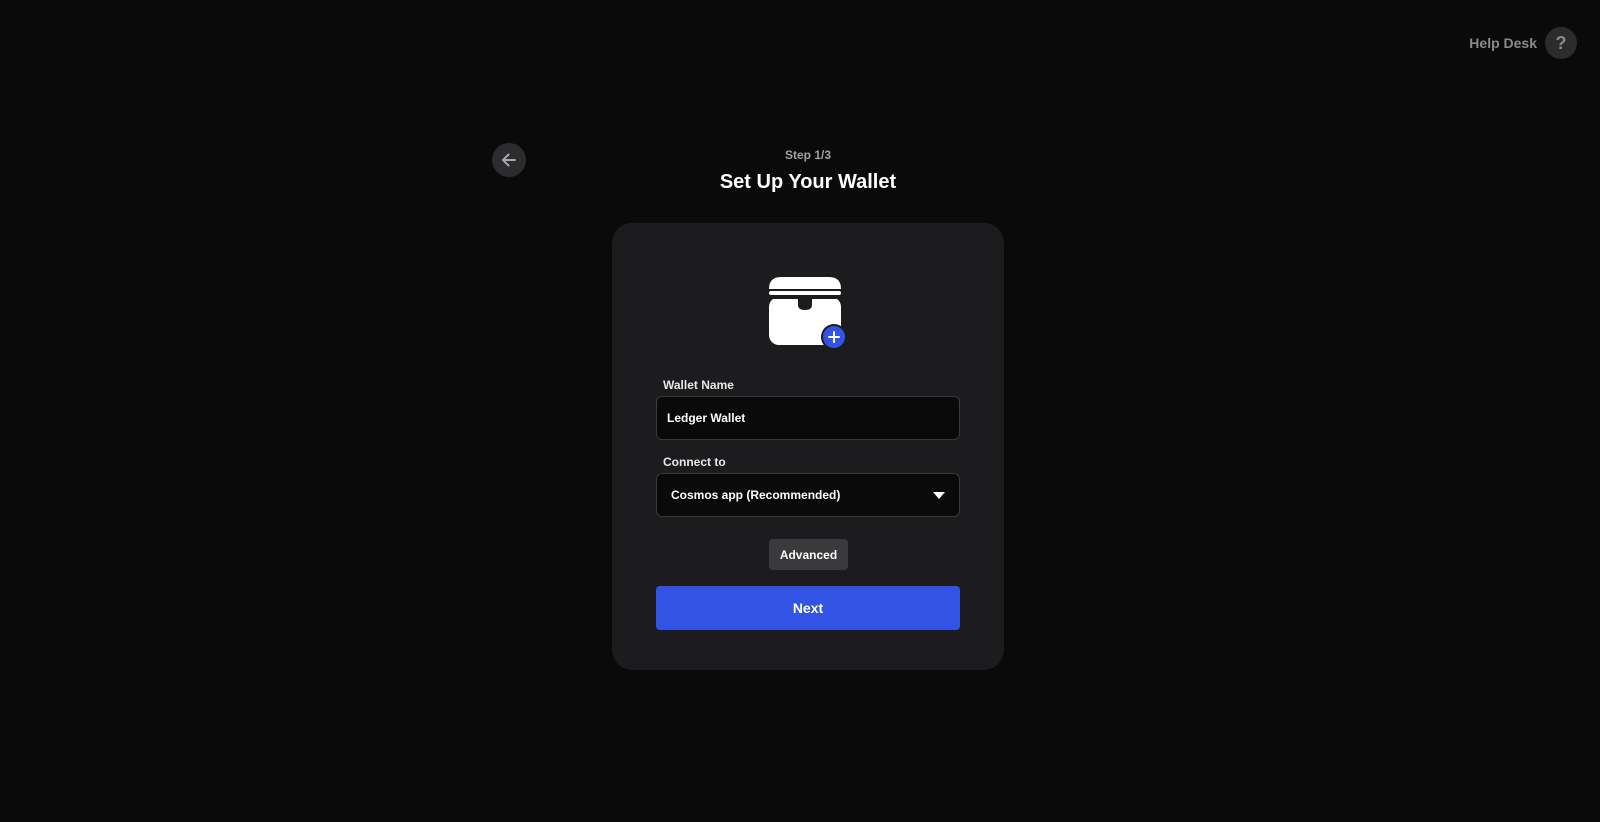  I want to click on help-desk-label: Help Desk, so click(1503, 43).